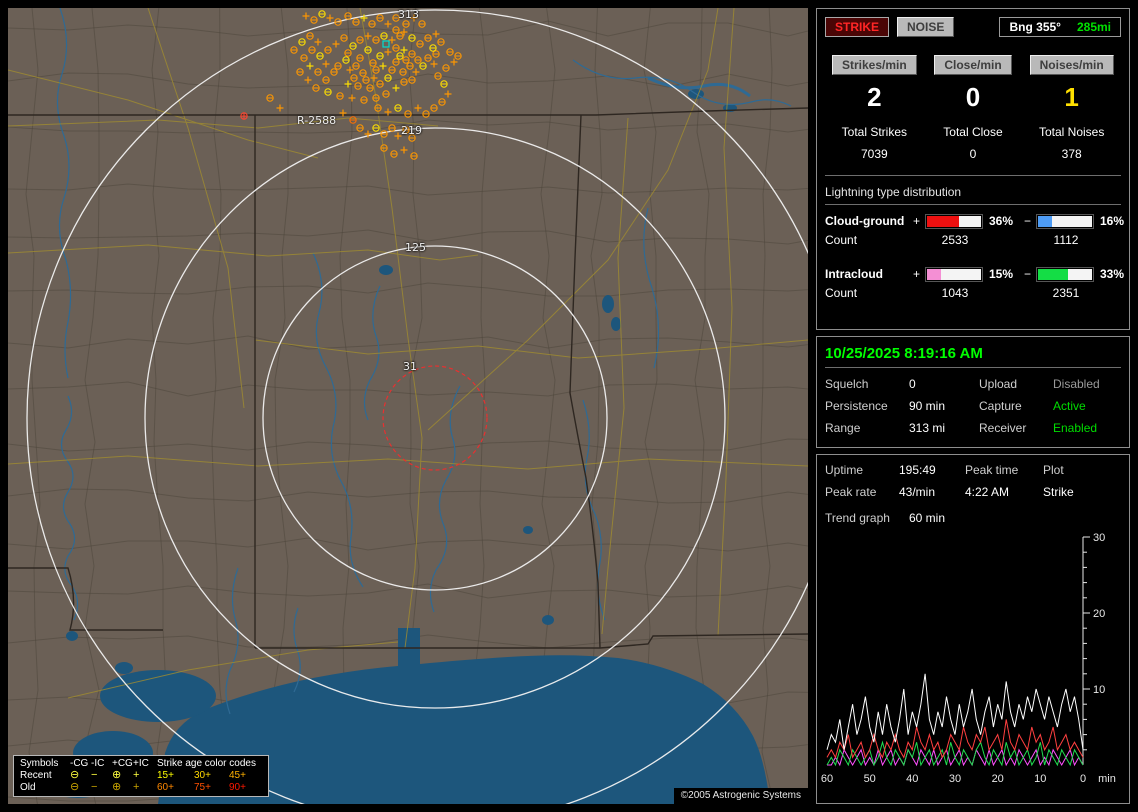 This screenshot has width=1138, height=812. Describe the element at coordinates (1066, 240) in the screenshot. I see `cg-neg-count: 1112` at that location.